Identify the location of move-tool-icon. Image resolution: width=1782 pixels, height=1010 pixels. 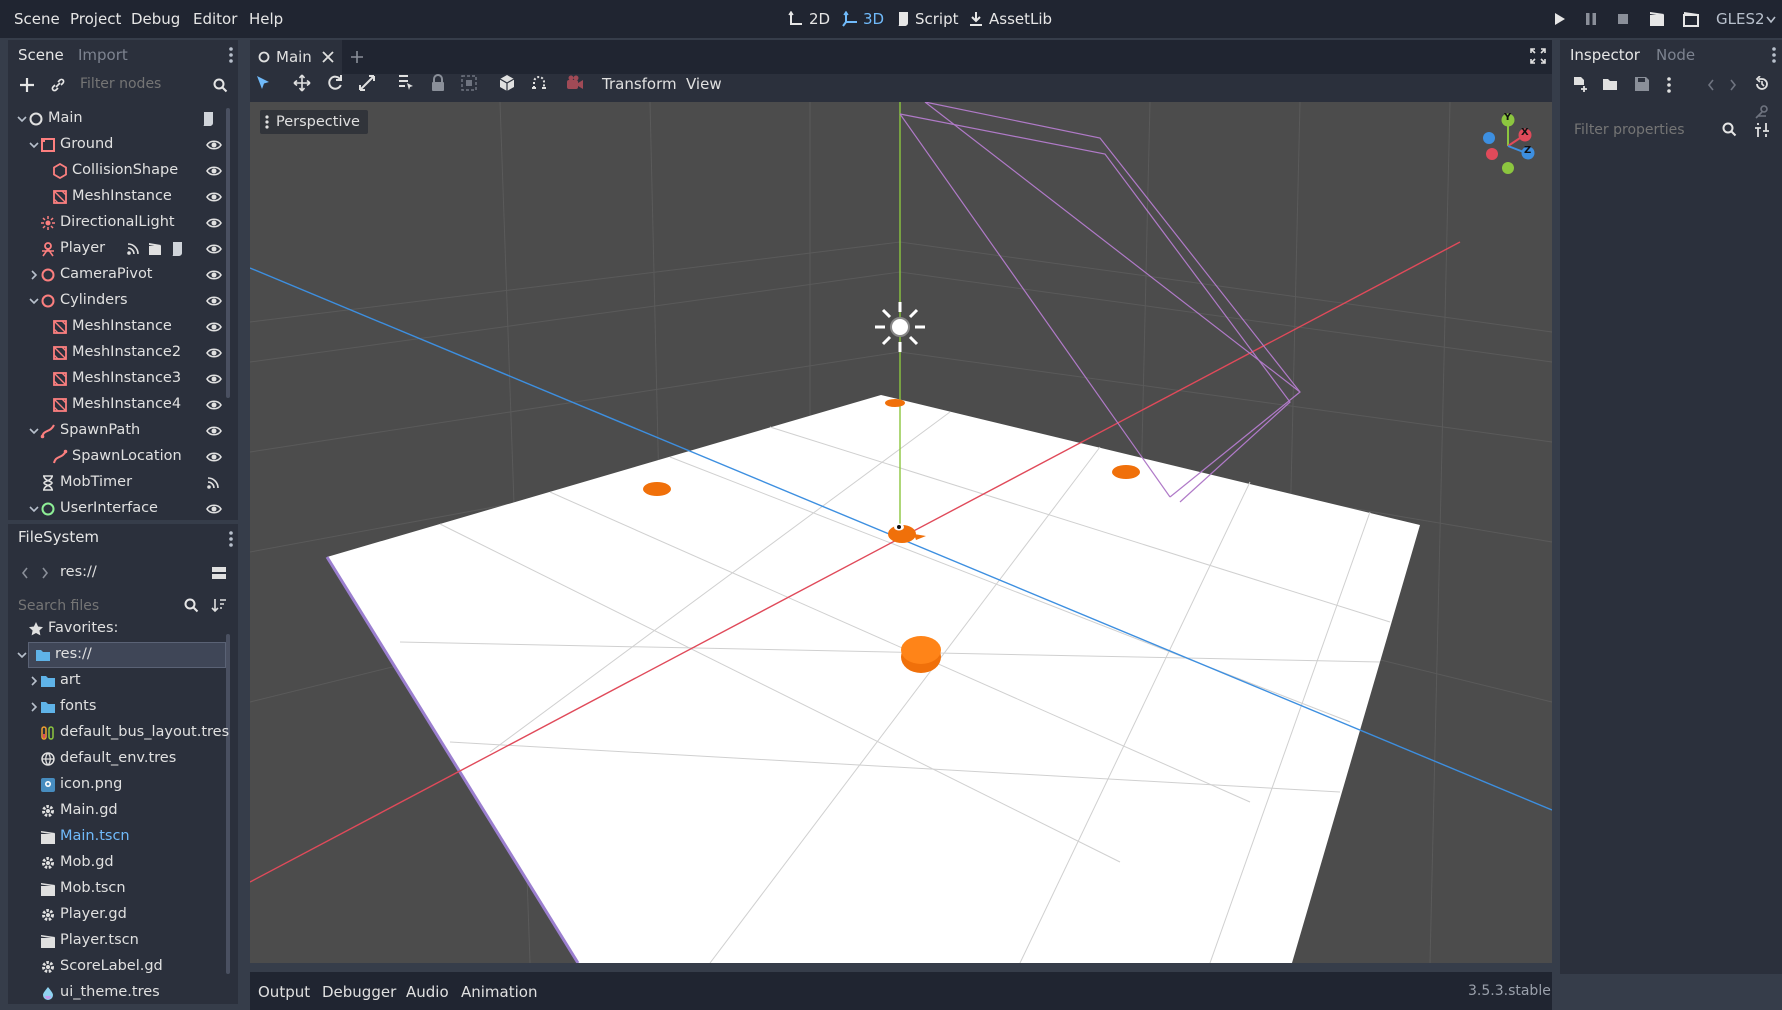
(302, 83).